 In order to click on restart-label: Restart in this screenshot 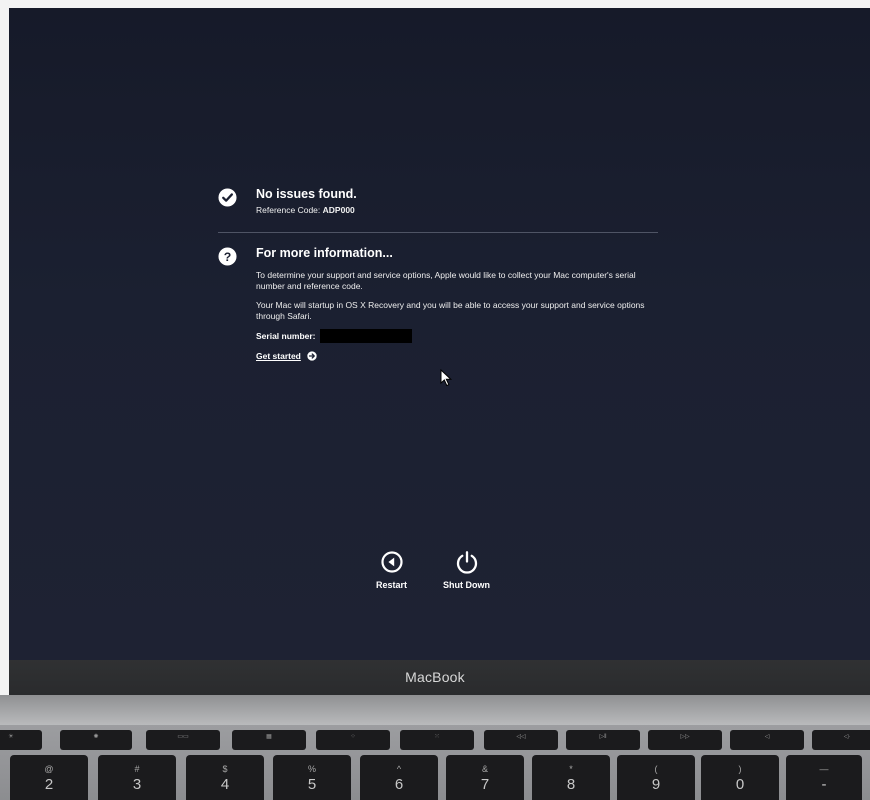, I will do `click(391, 585)`.